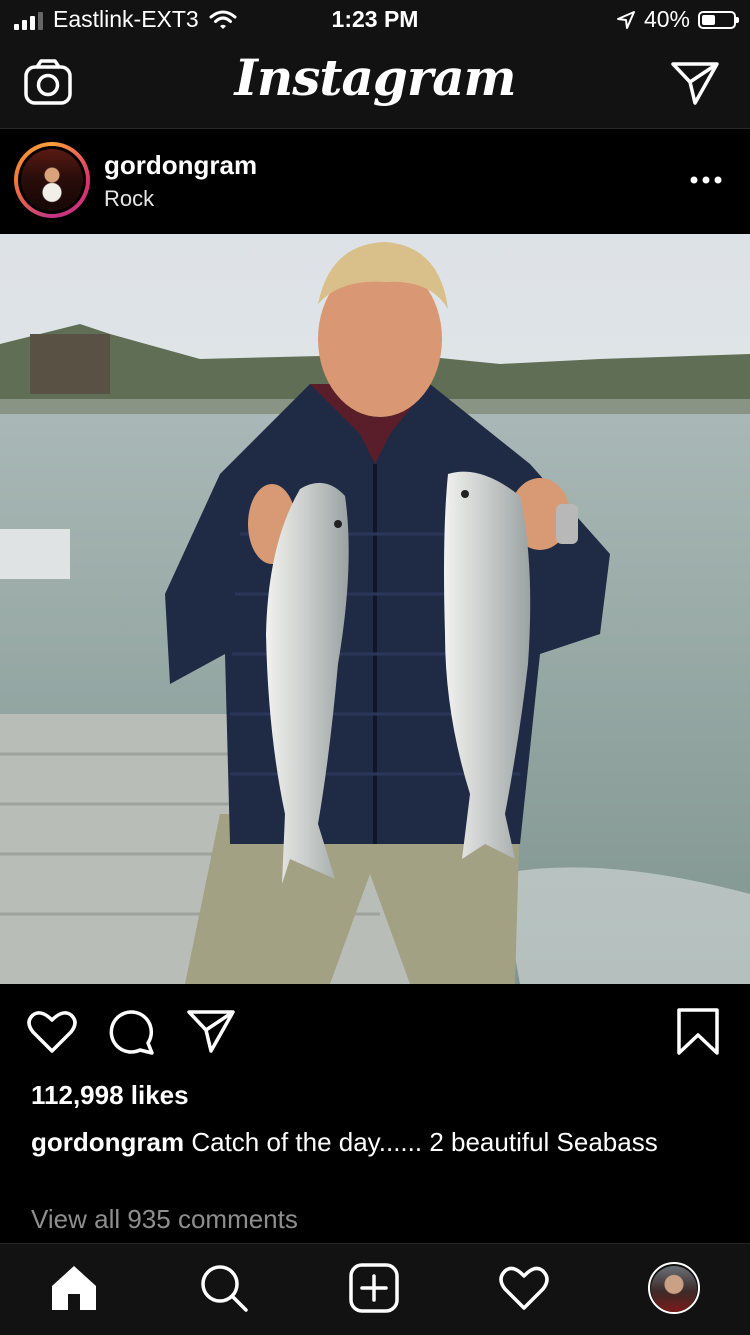 The image size is (750, 1335). Describe the element at coordinates (224, 1288) in the screenshot. I see `search-icon` at that location.